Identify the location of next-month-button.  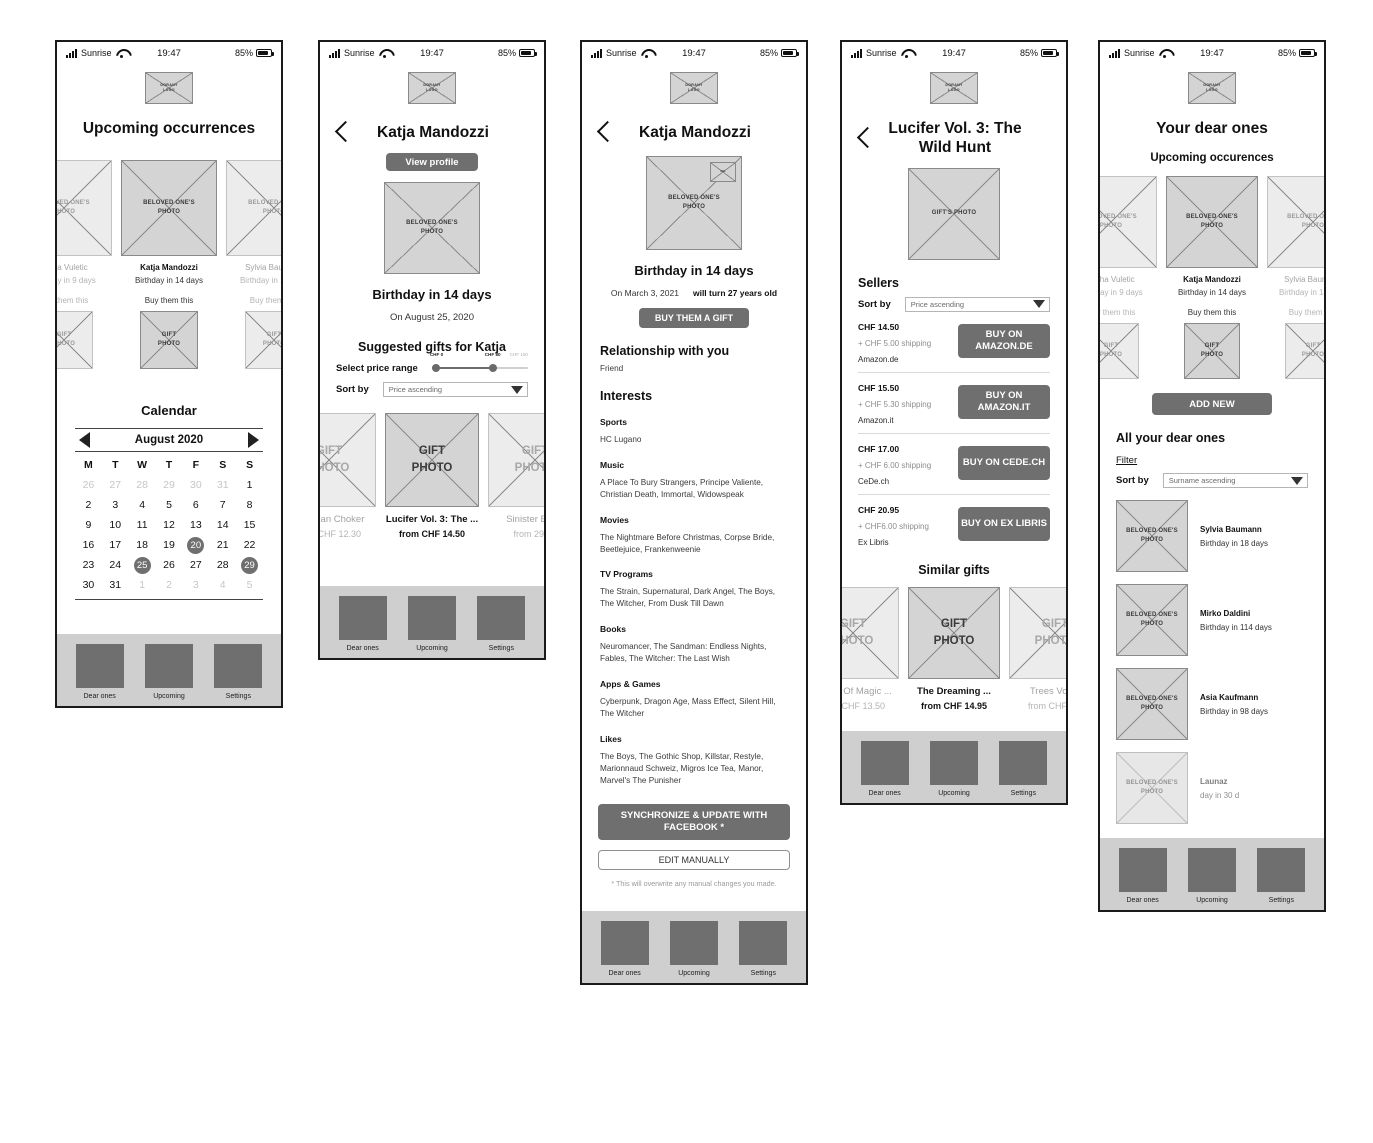
(253, 440).